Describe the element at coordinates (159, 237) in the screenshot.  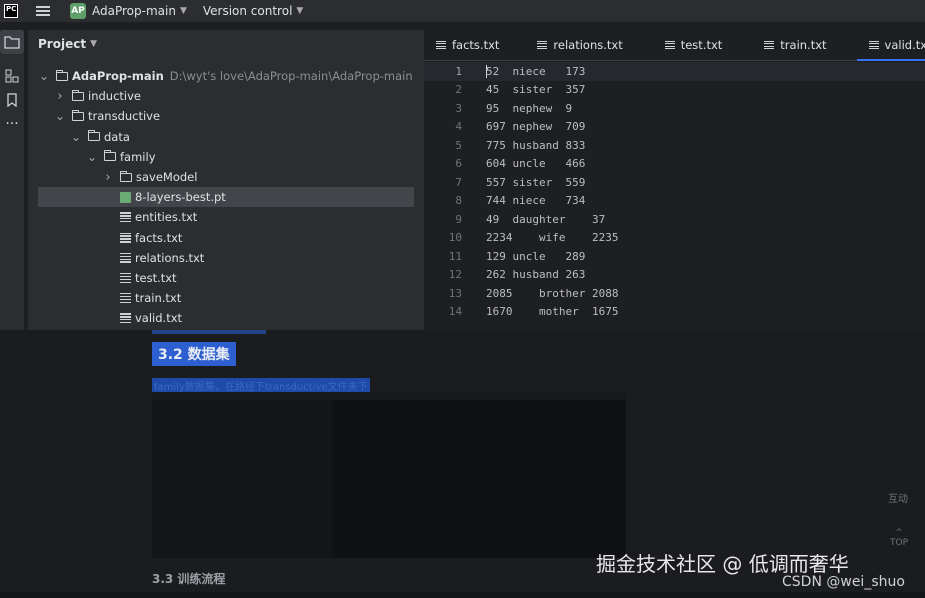
I see `tree-item-label: facts.txt` at that location.